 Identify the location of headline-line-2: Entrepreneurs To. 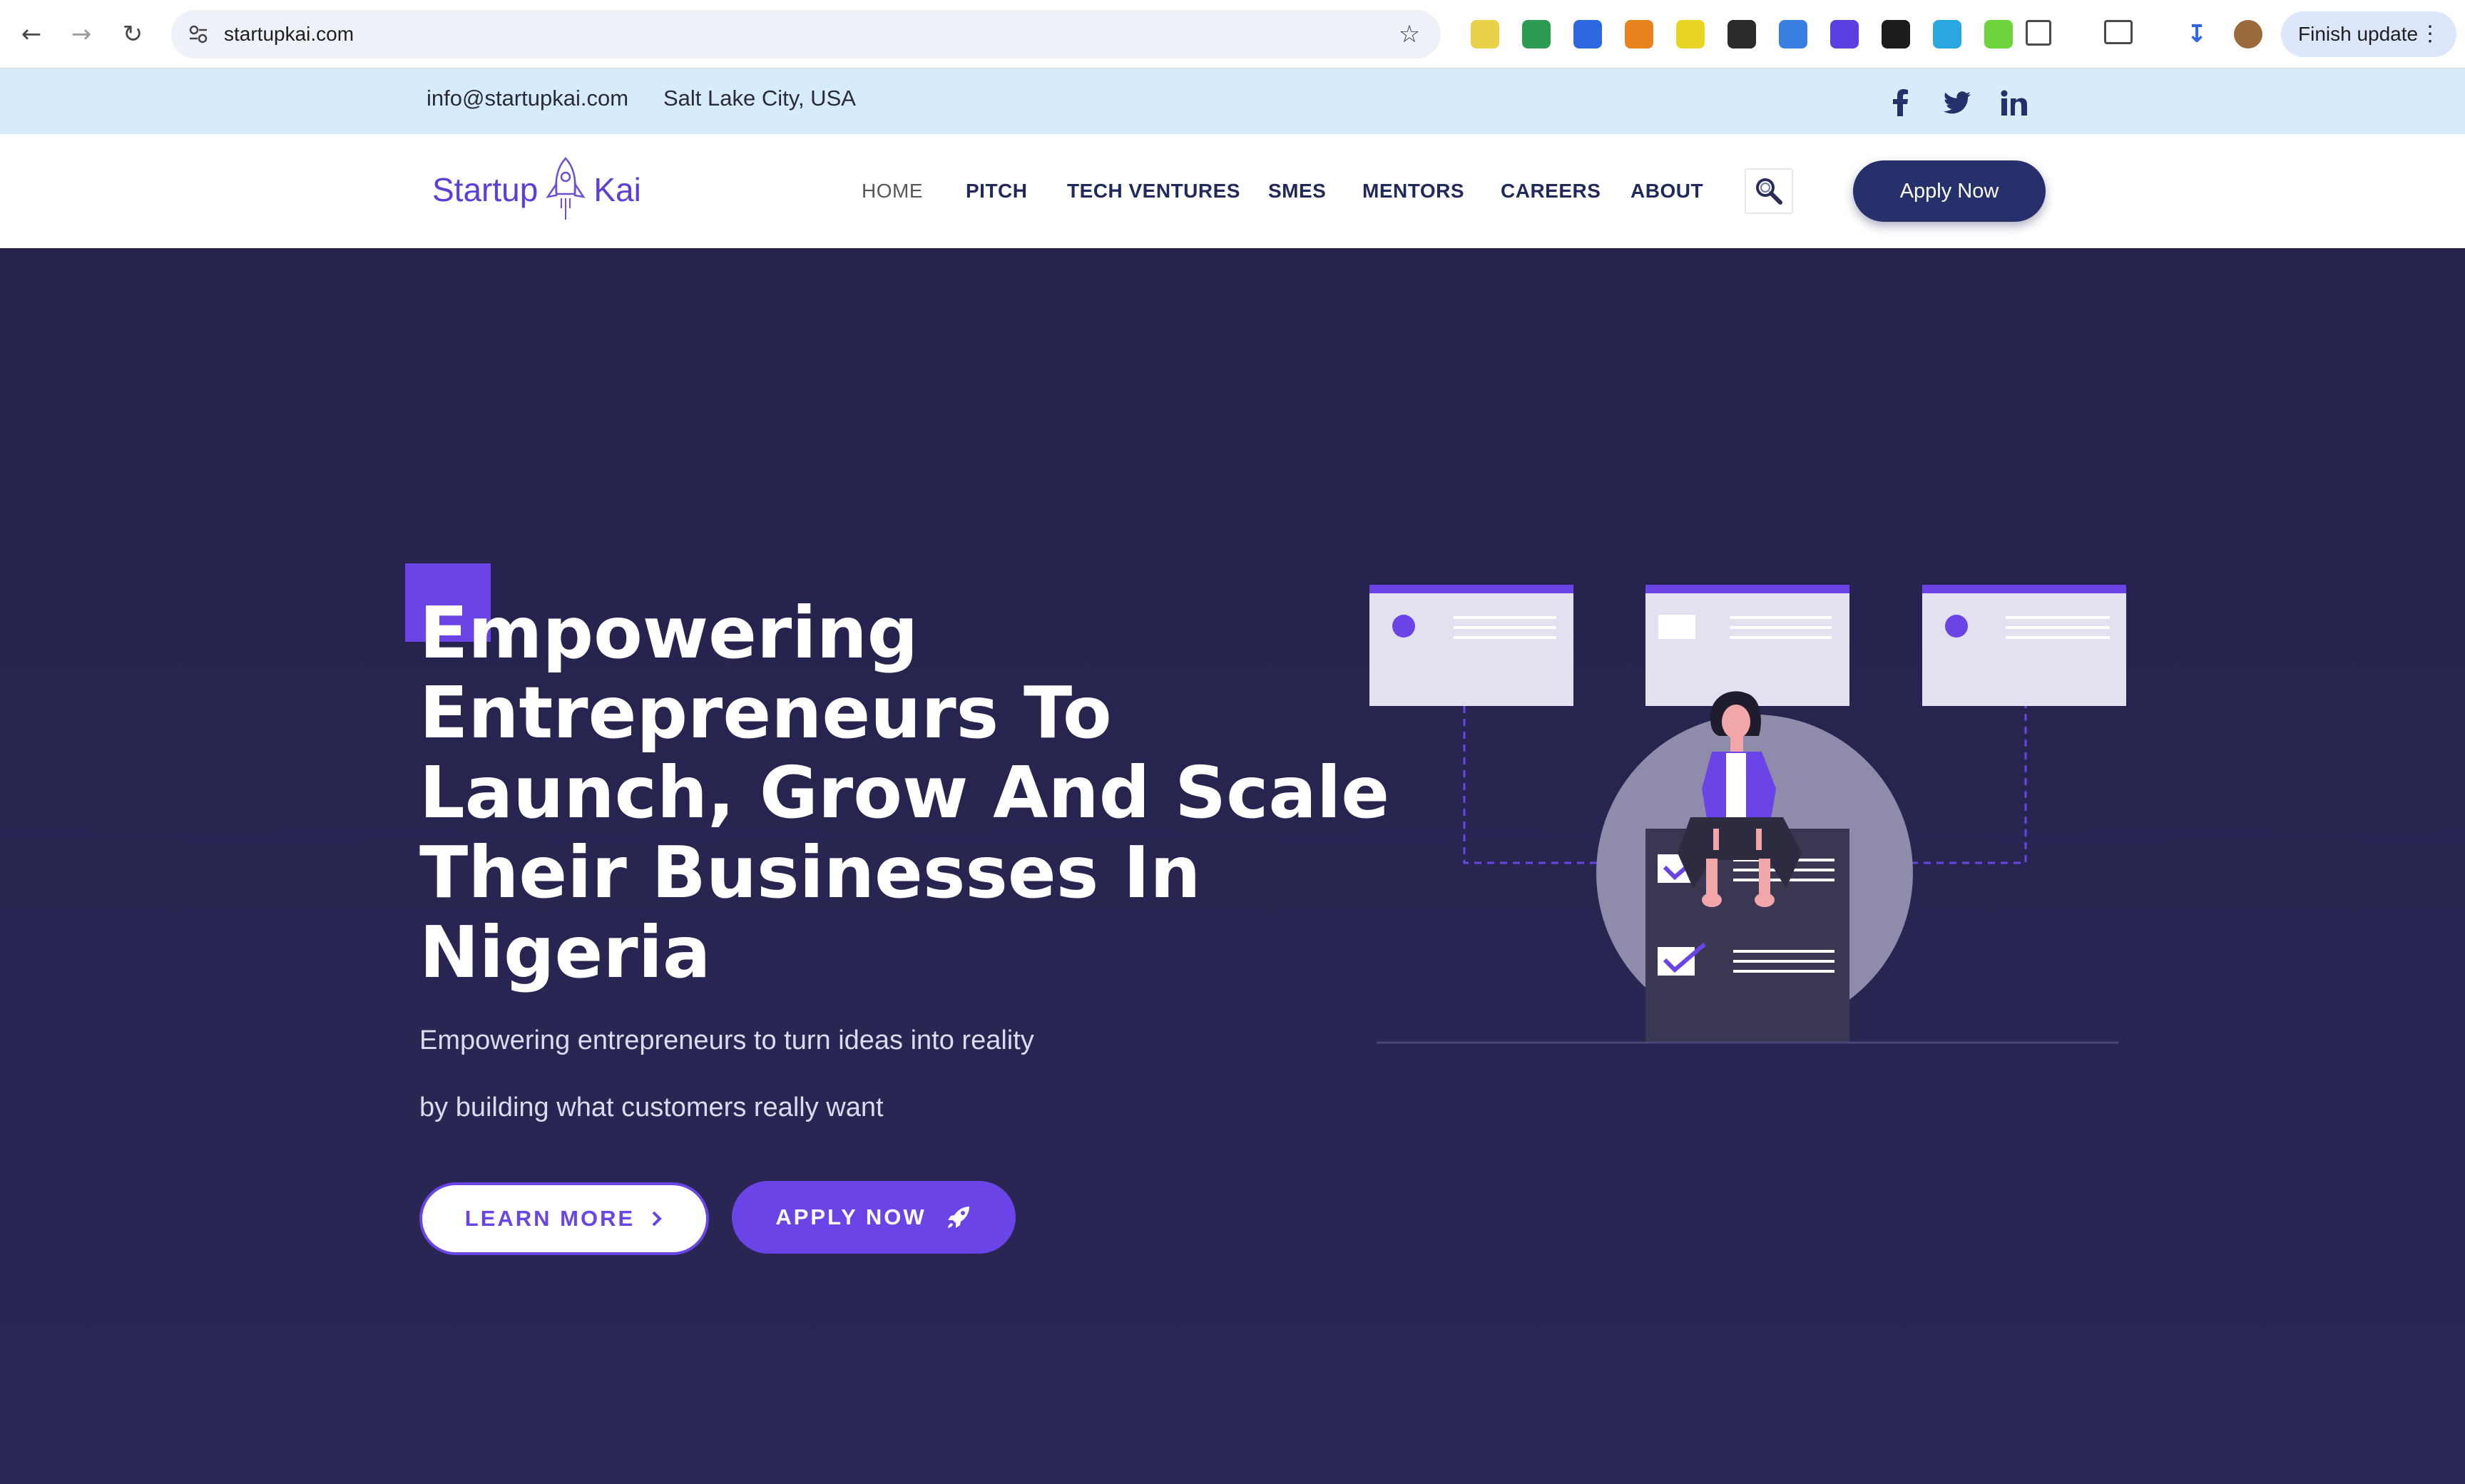
(765, 712).